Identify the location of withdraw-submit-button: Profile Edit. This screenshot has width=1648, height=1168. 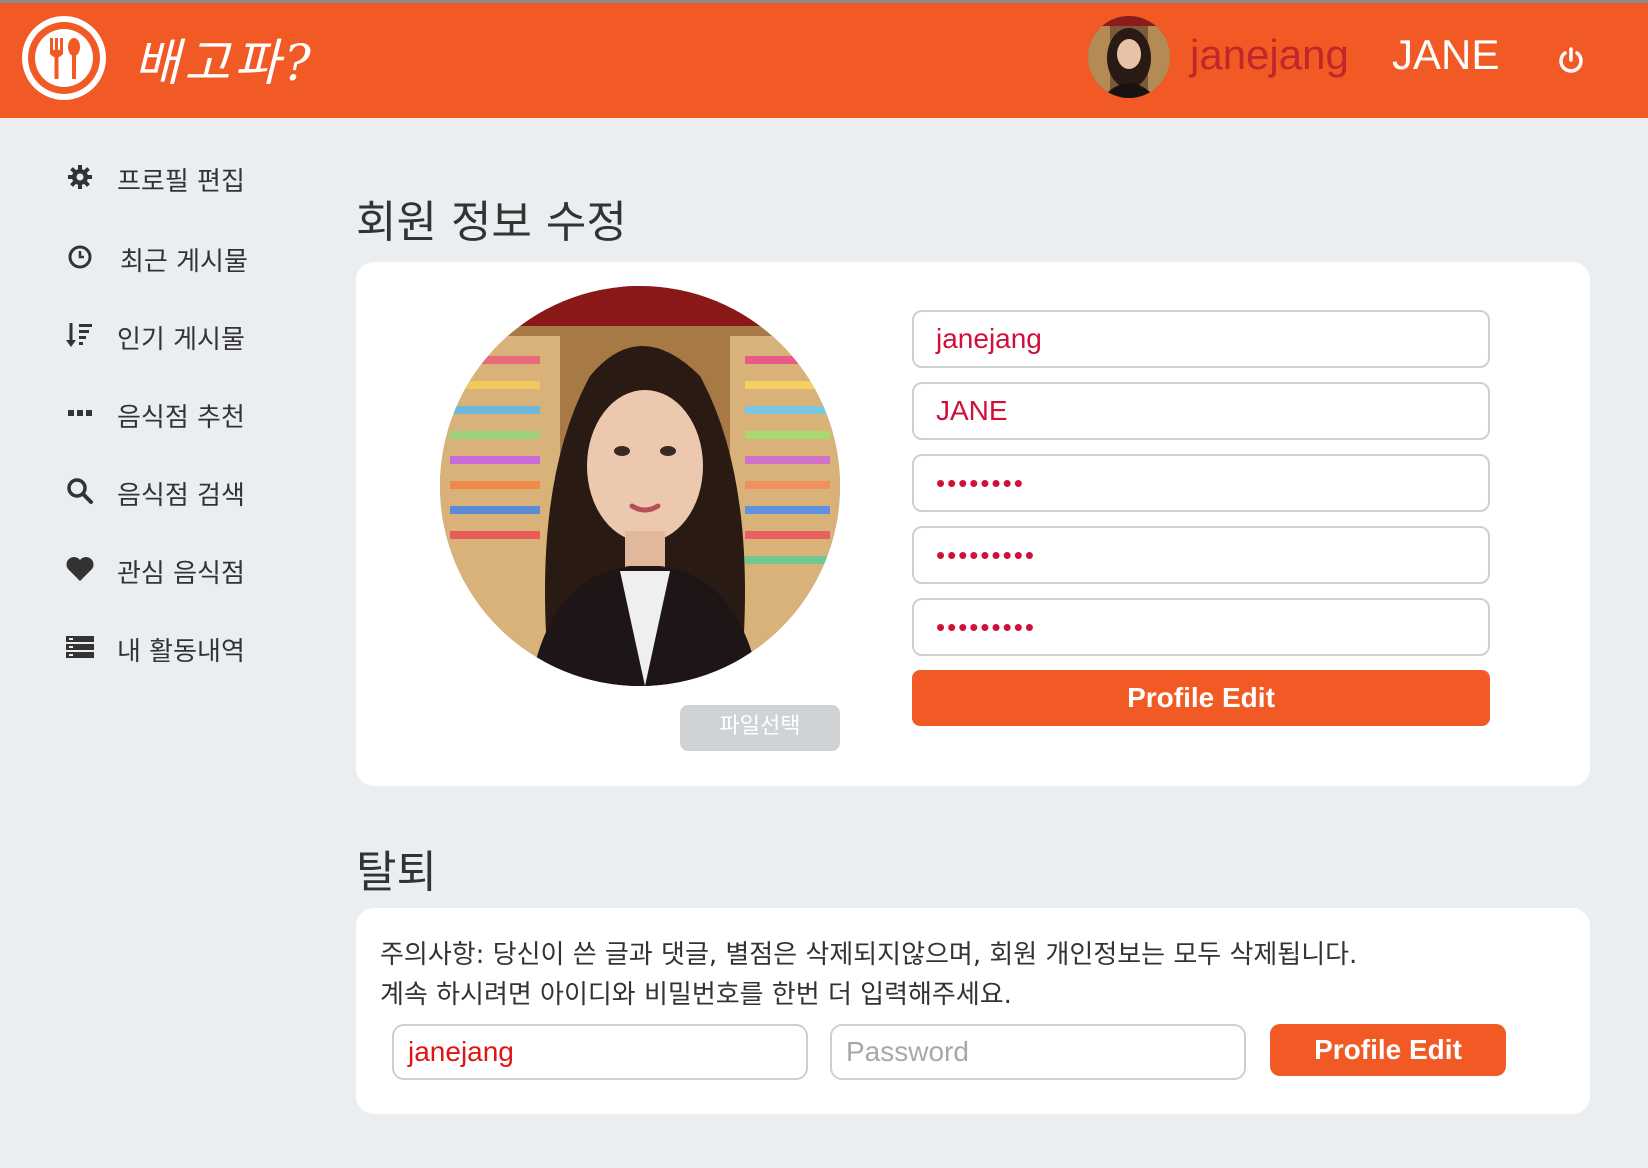
(1388, 1050).